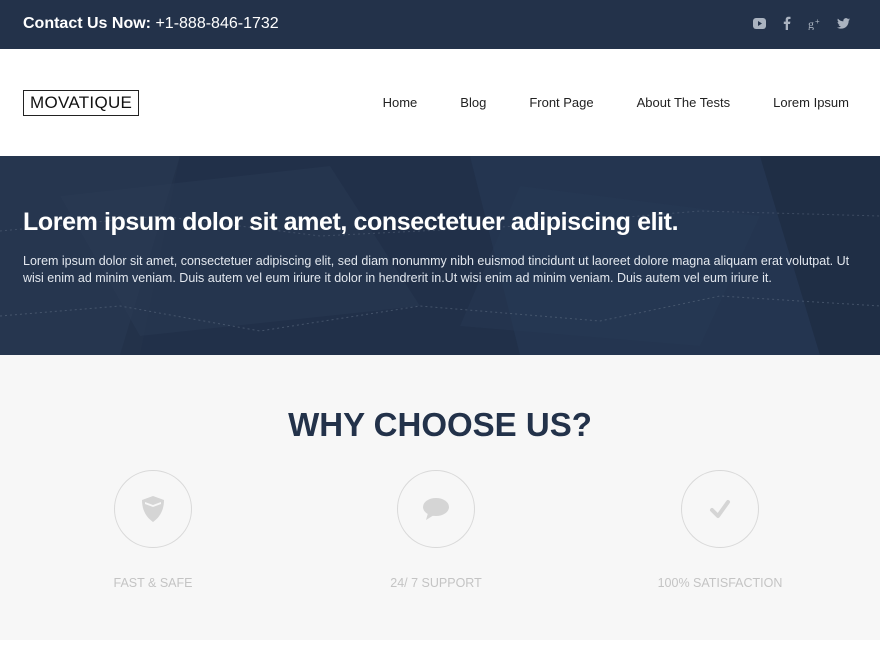 The image size is (880, 660). Describe the element at coordinates (87, 23) in the screenshot. I see `contact-label: Contact Us Now:` at that location.